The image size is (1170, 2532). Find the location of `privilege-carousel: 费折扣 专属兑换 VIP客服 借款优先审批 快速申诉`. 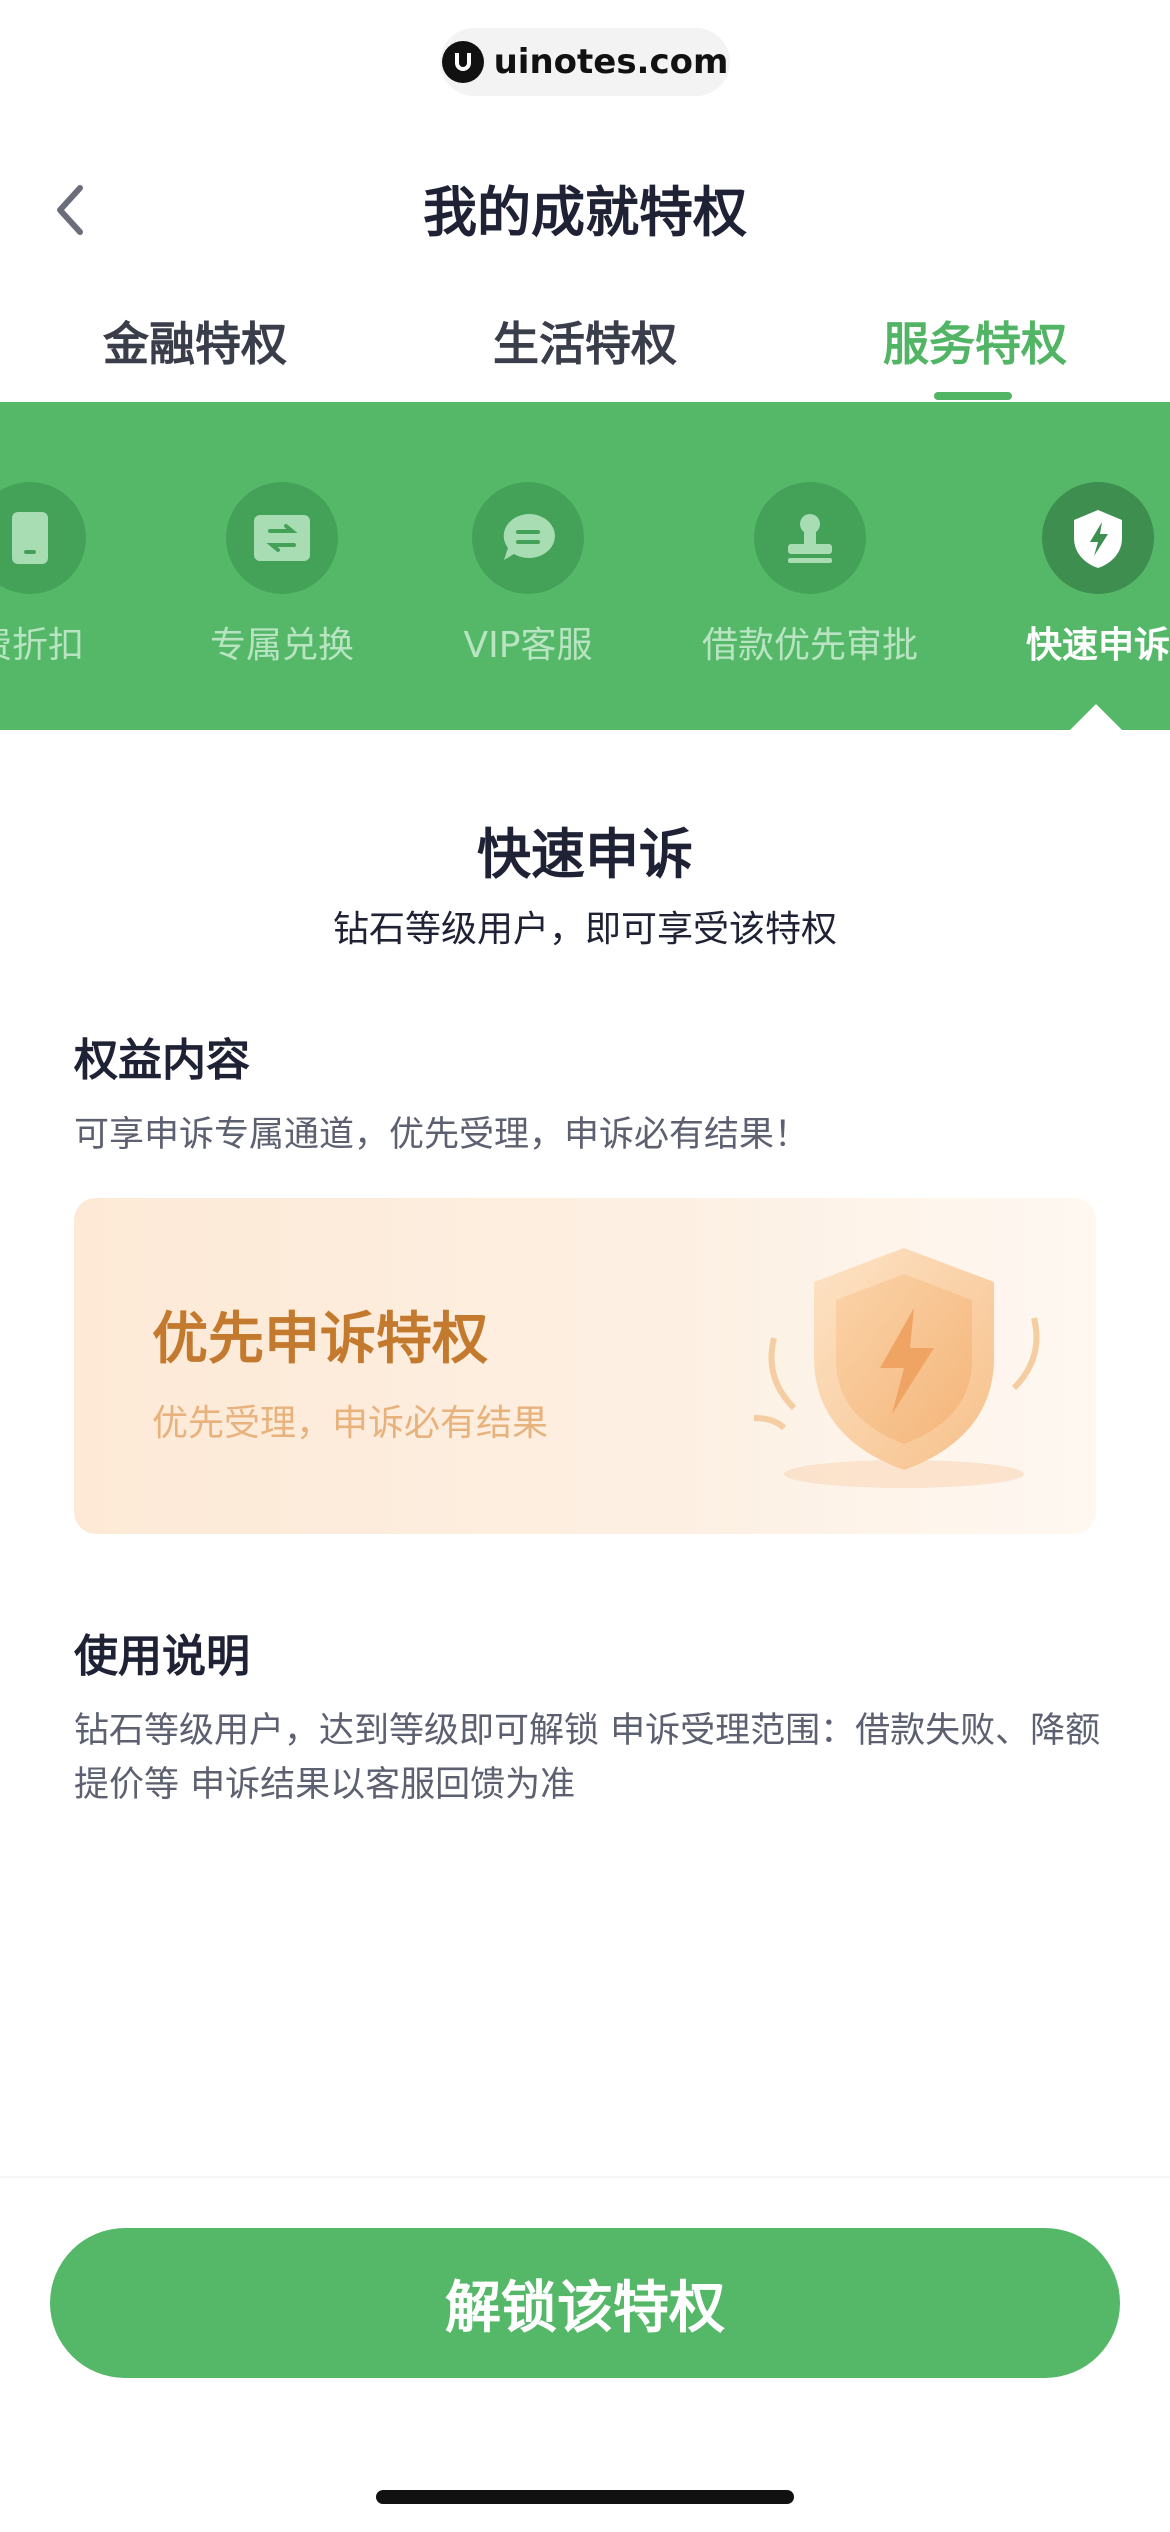

privilege-carousel: 费折扣 专属兑换 VIP客服 借款优先审批 快速申诉 is located at coordinates (585, 566).